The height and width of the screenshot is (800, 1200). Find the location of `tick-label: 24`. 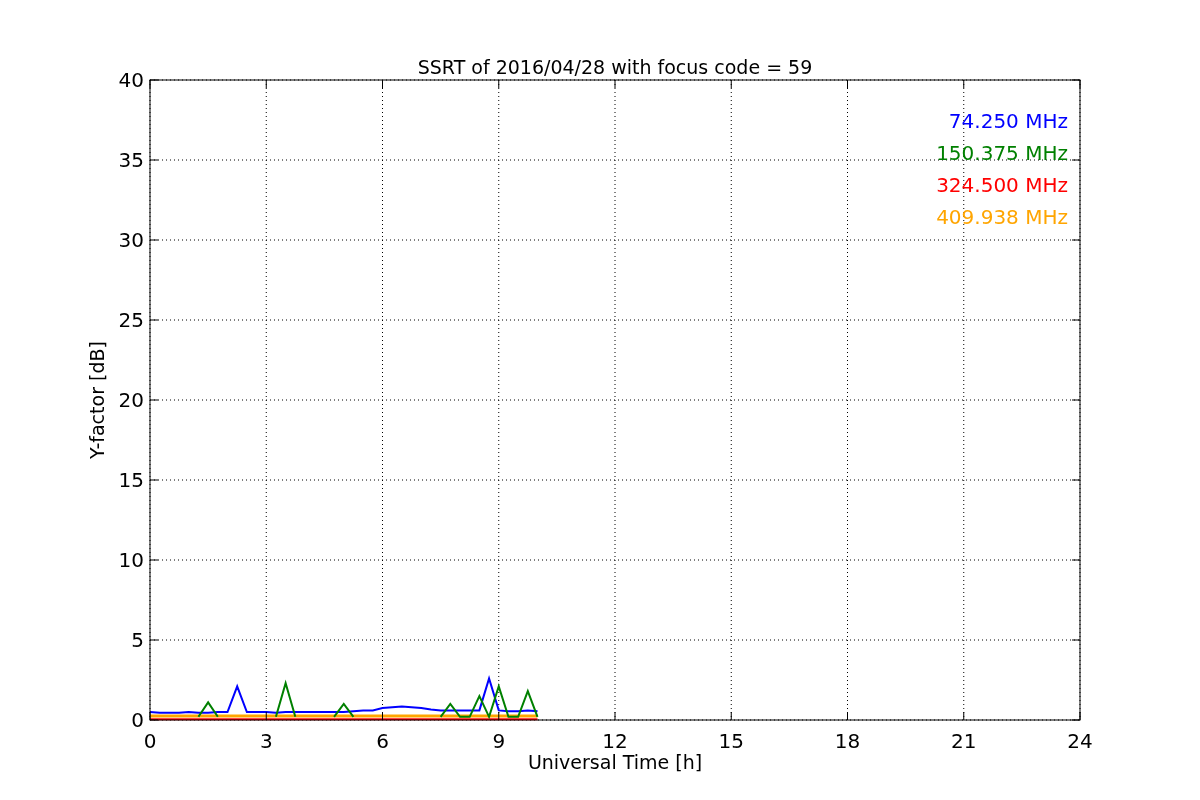

tick-label: 24 is located at coordinates (1080, 741).